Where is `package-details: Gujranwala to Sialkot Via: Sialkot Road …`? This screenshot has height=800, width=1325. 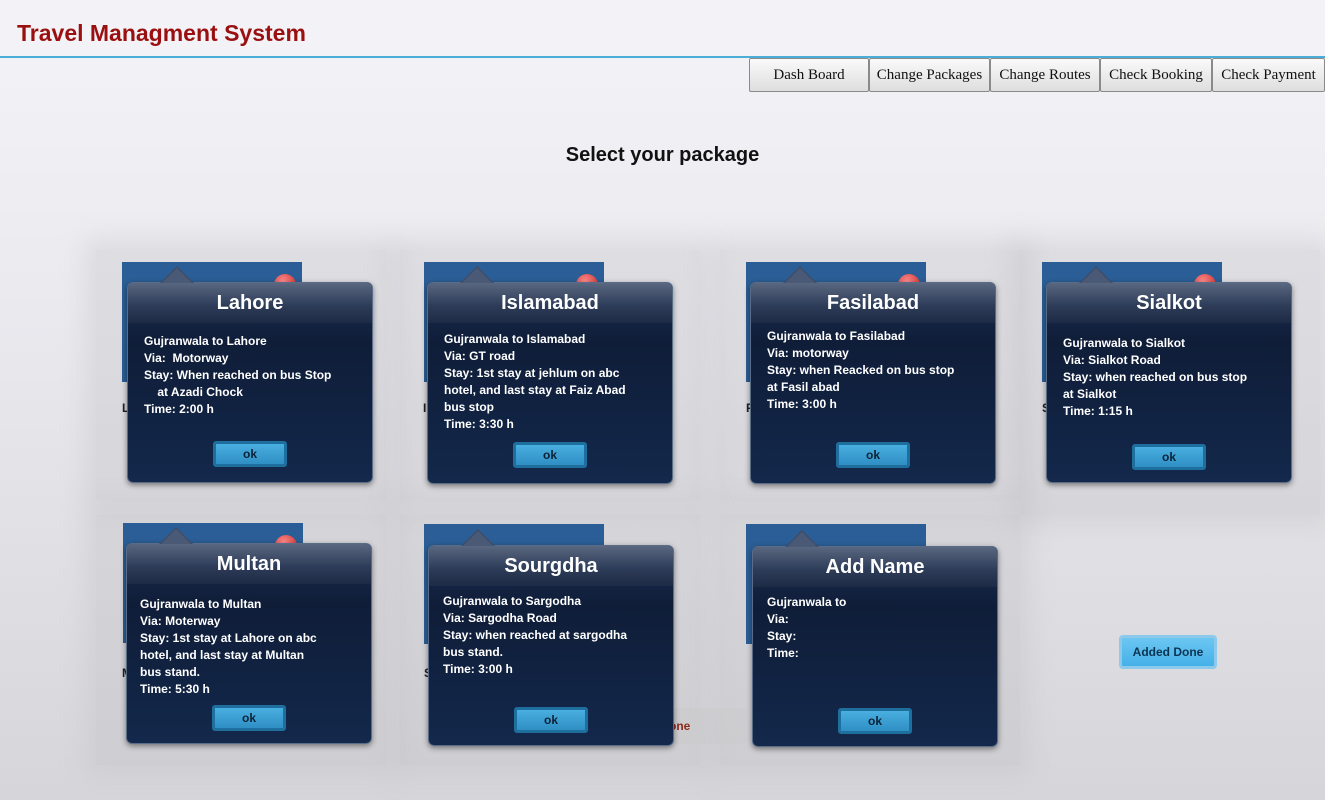 package-details: Gujranwala to Sialkot Via: Sialkot Road … is located at coordinates (1172, 377).